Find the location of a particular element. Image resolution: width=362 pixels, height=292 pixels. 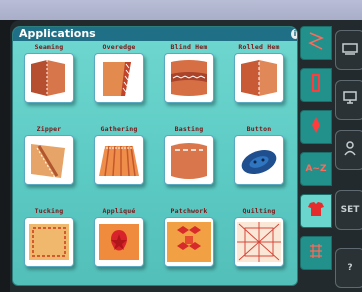

app-applique: Appliqué is located at coordinates (119, 244).